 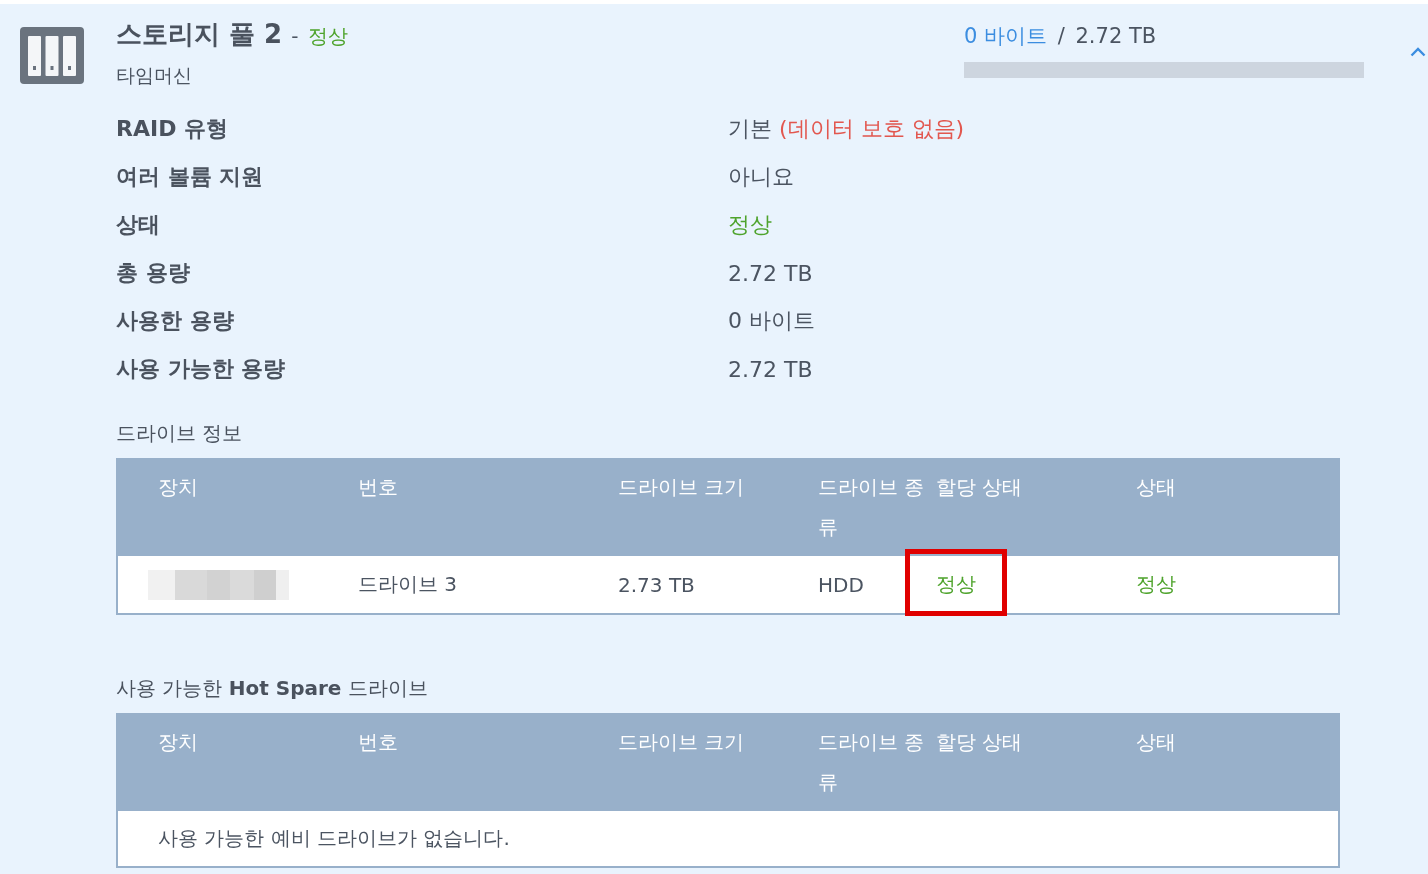 What do you see at coordinates (750, 225) in the screenshot?
I see `property-value: 정상` at bounding box center [750, 225].